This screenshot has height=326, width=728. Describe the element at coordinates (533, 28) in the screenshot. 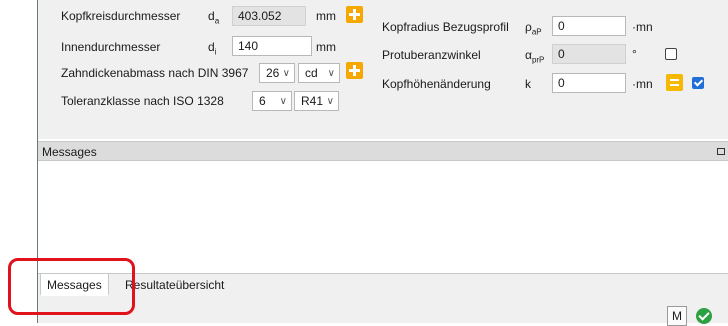

I see `tip-radius-symbol: ρaP` at that location.